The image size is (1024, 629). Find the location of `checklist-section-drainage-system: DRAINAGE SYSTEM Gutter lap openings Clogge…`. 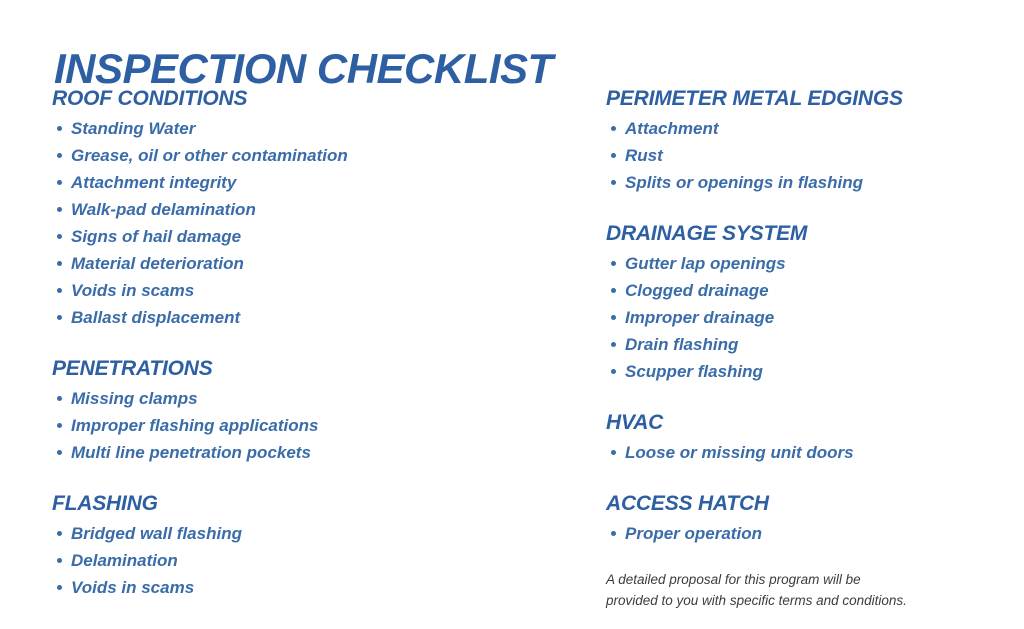

checklist-section-drainage-system: DRAINAGE SYSTEM Gutter lap openings Clogge… is located at coordinates (806, 303).